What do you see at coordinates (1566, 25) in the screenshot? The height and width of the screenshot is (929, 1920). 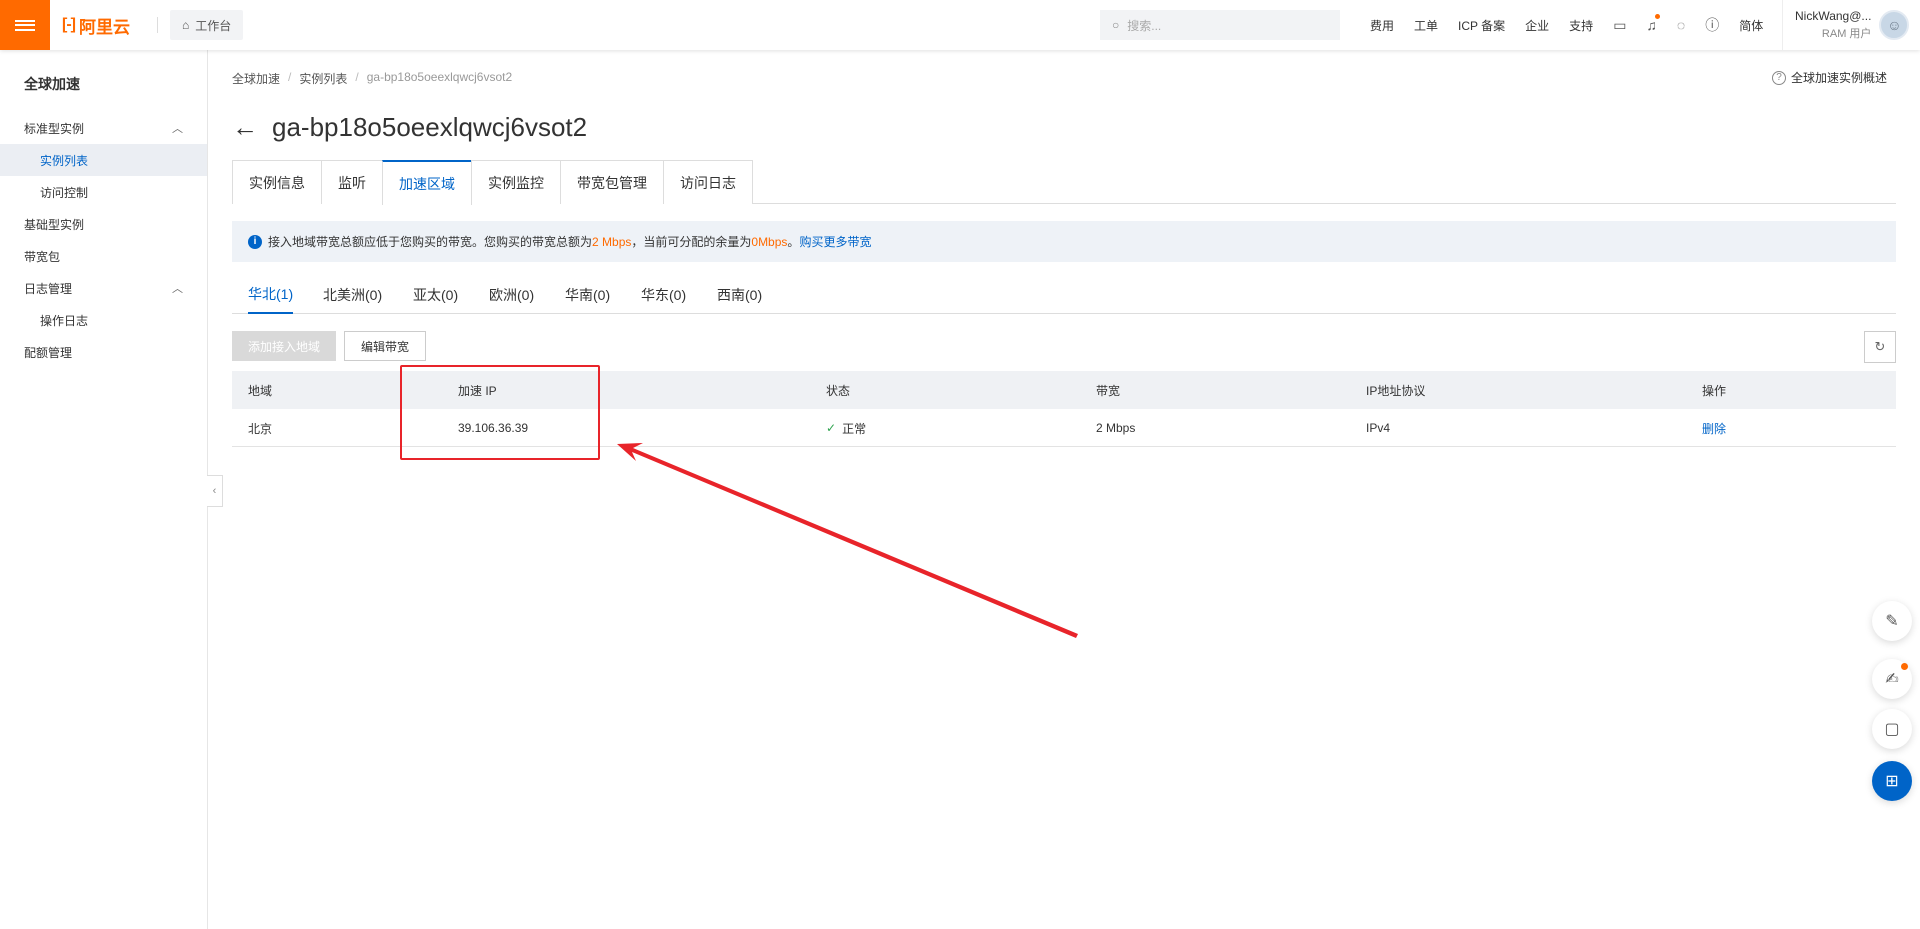 I see `top-nav-links: 费用 工单 ICP 备案 企业 支持 ▭ ♫ ◌ ⓘ 简体` at bounding box center [1566, 25].